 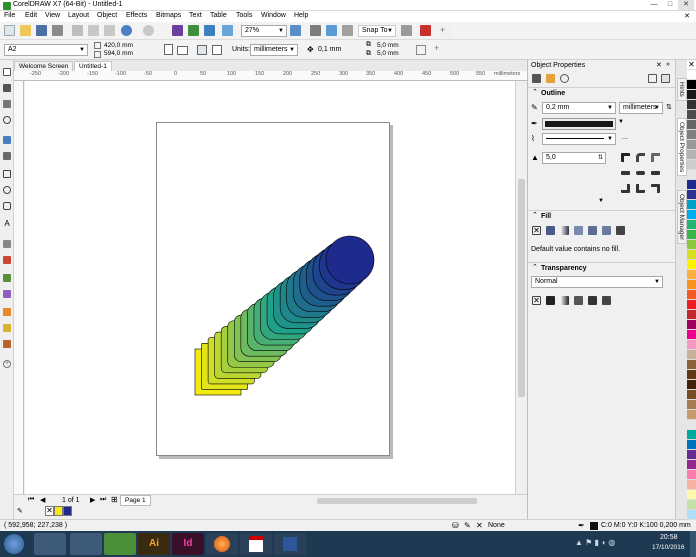 What do you see at coordinates (564, 230) in the screenshot?
I see `fountain-fill-icon` at bounding box center [564, 230].